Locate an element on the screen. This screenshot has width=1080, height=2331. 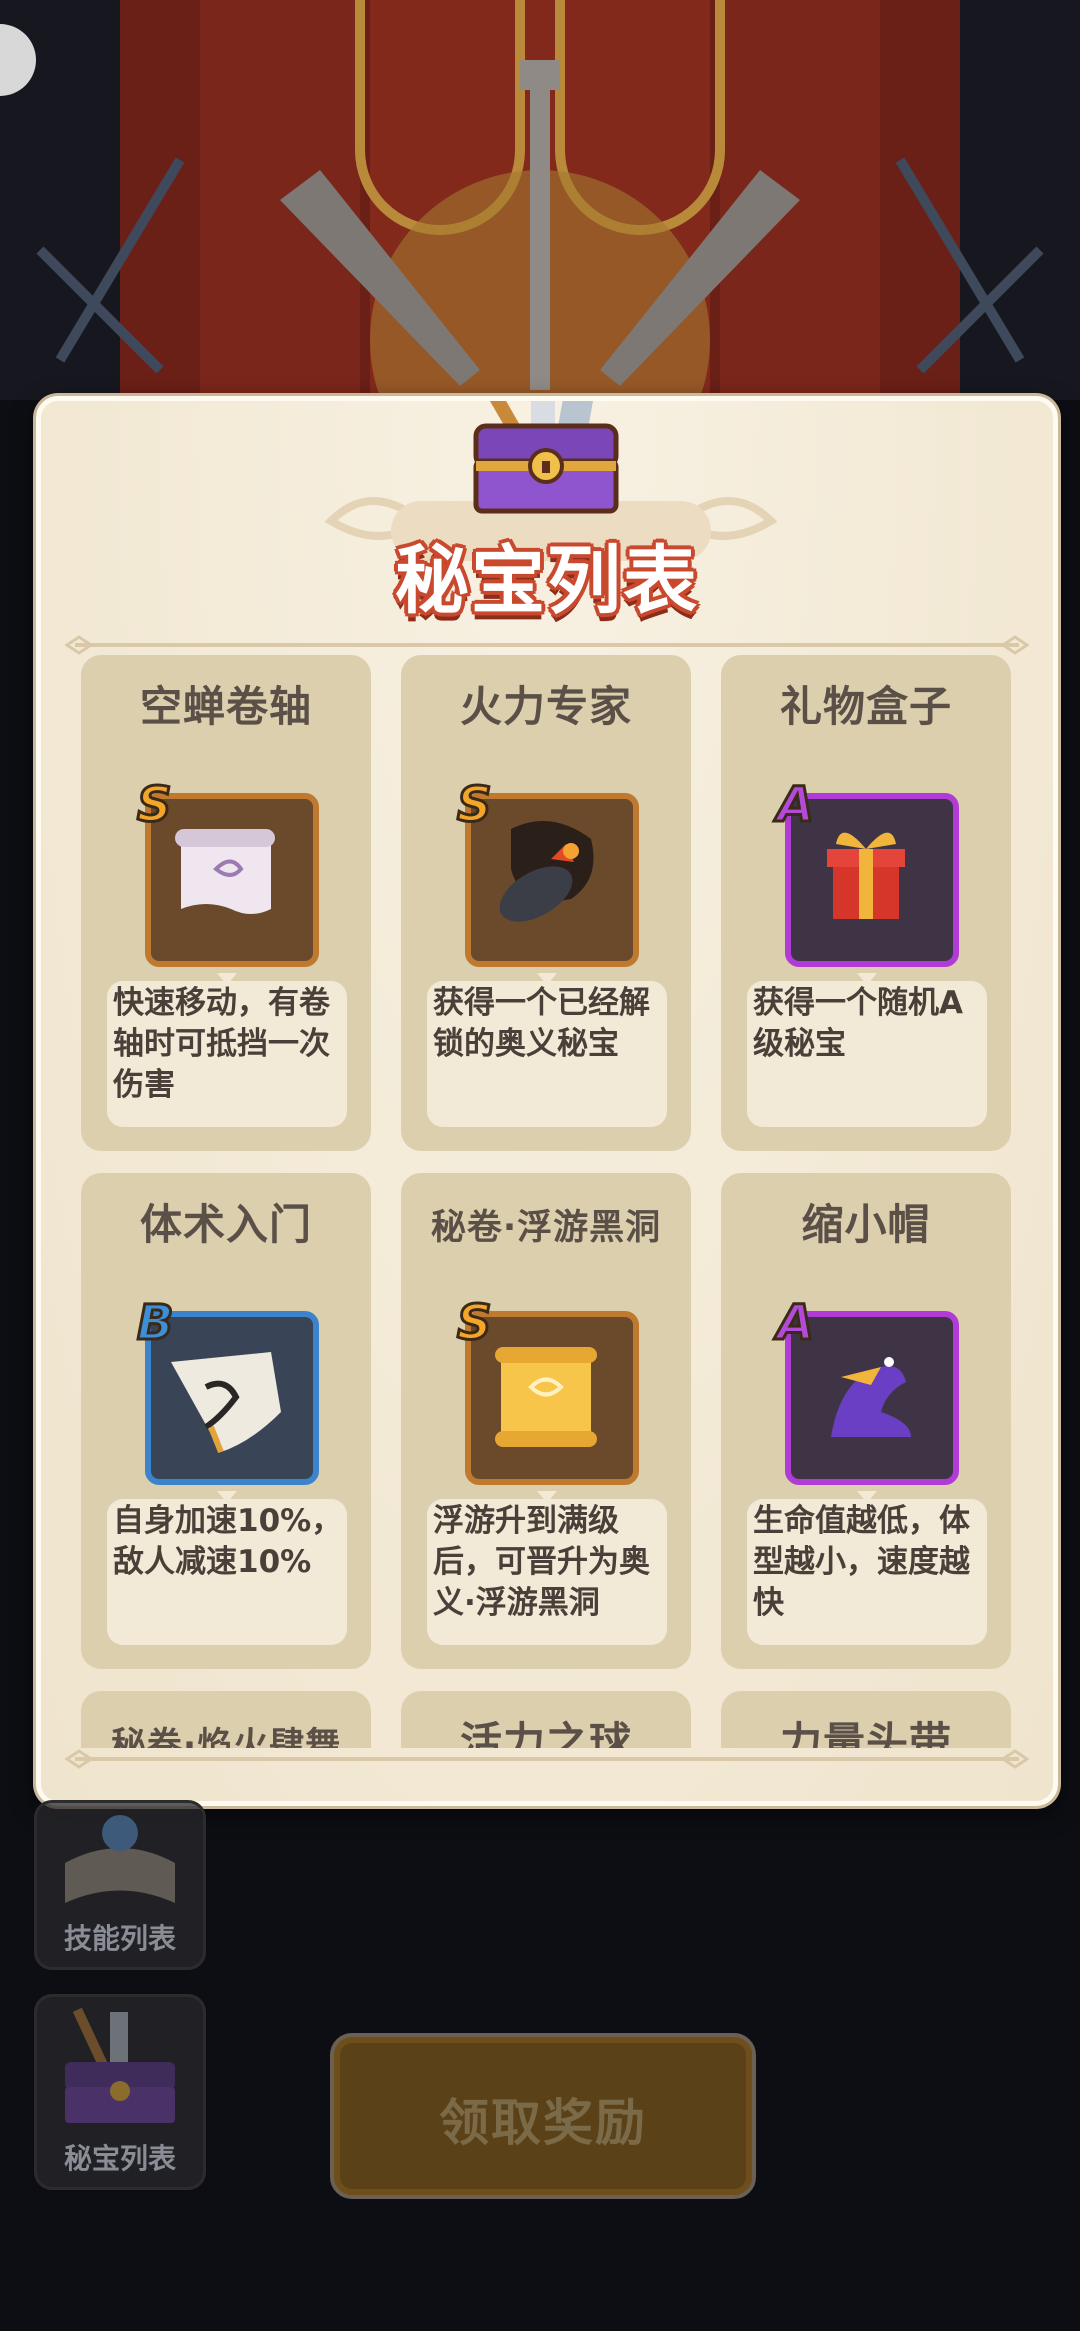
treasure-name: 力量头带 is located at coordinates (865, 1733).